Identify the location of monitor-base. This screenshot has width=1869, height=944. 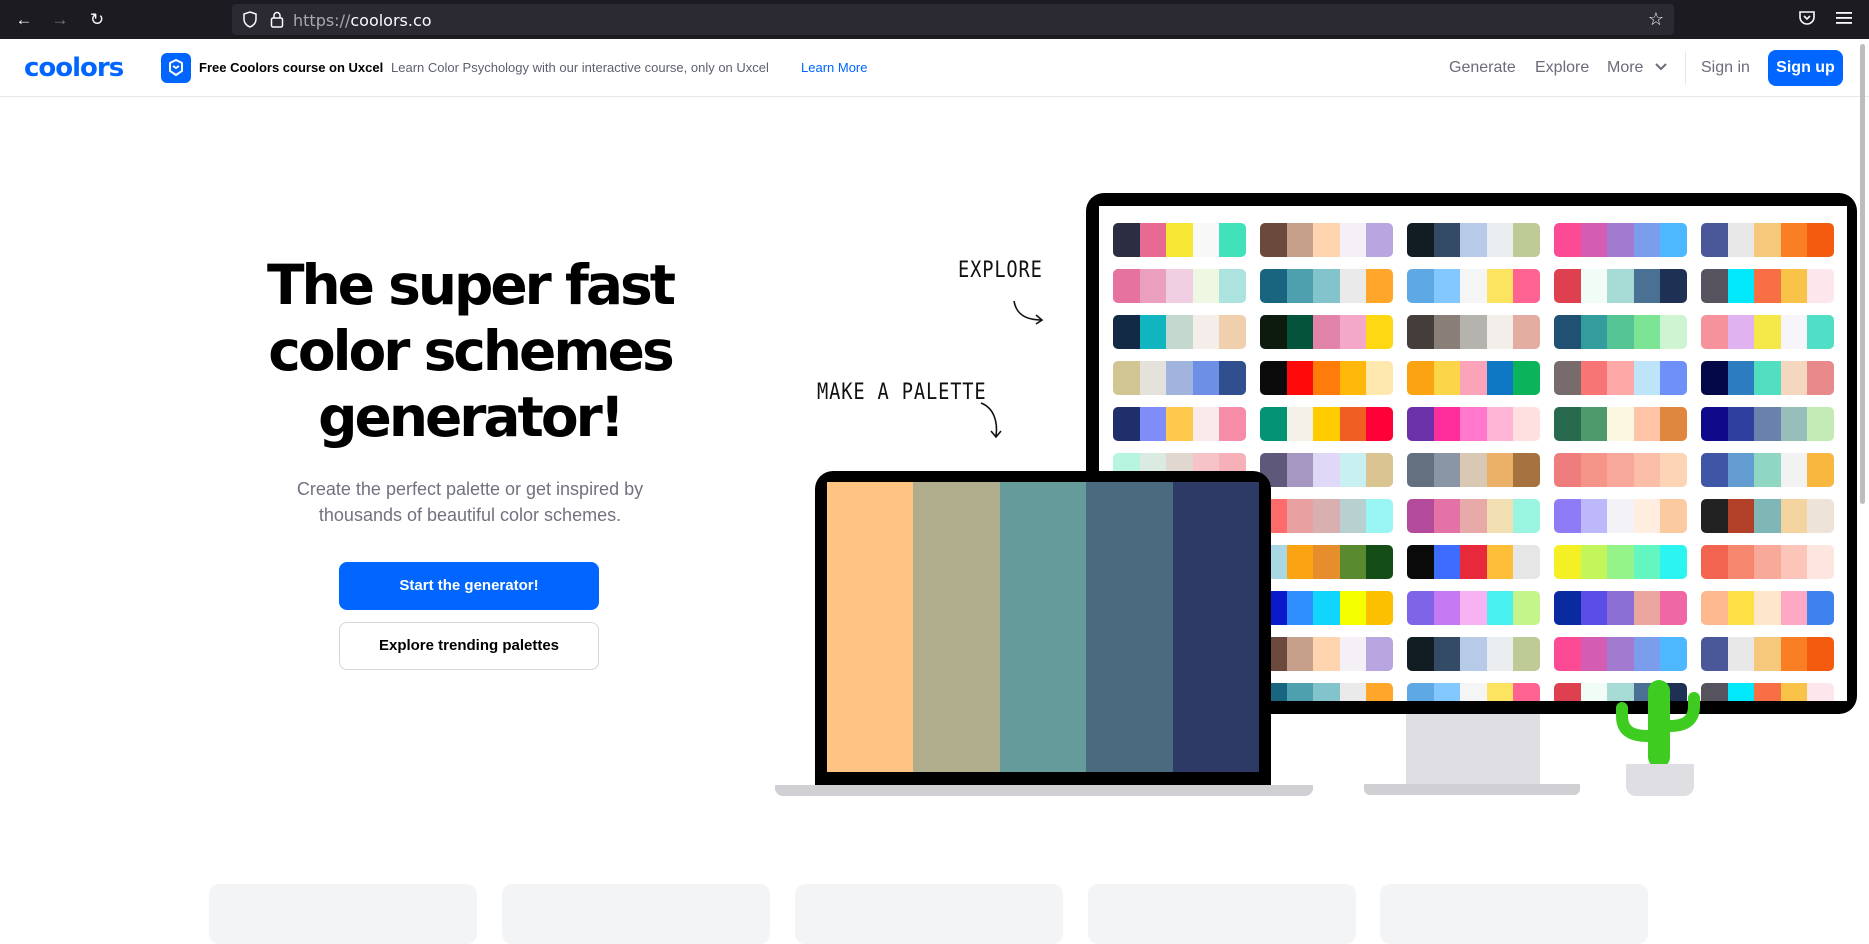
(1472, 789).